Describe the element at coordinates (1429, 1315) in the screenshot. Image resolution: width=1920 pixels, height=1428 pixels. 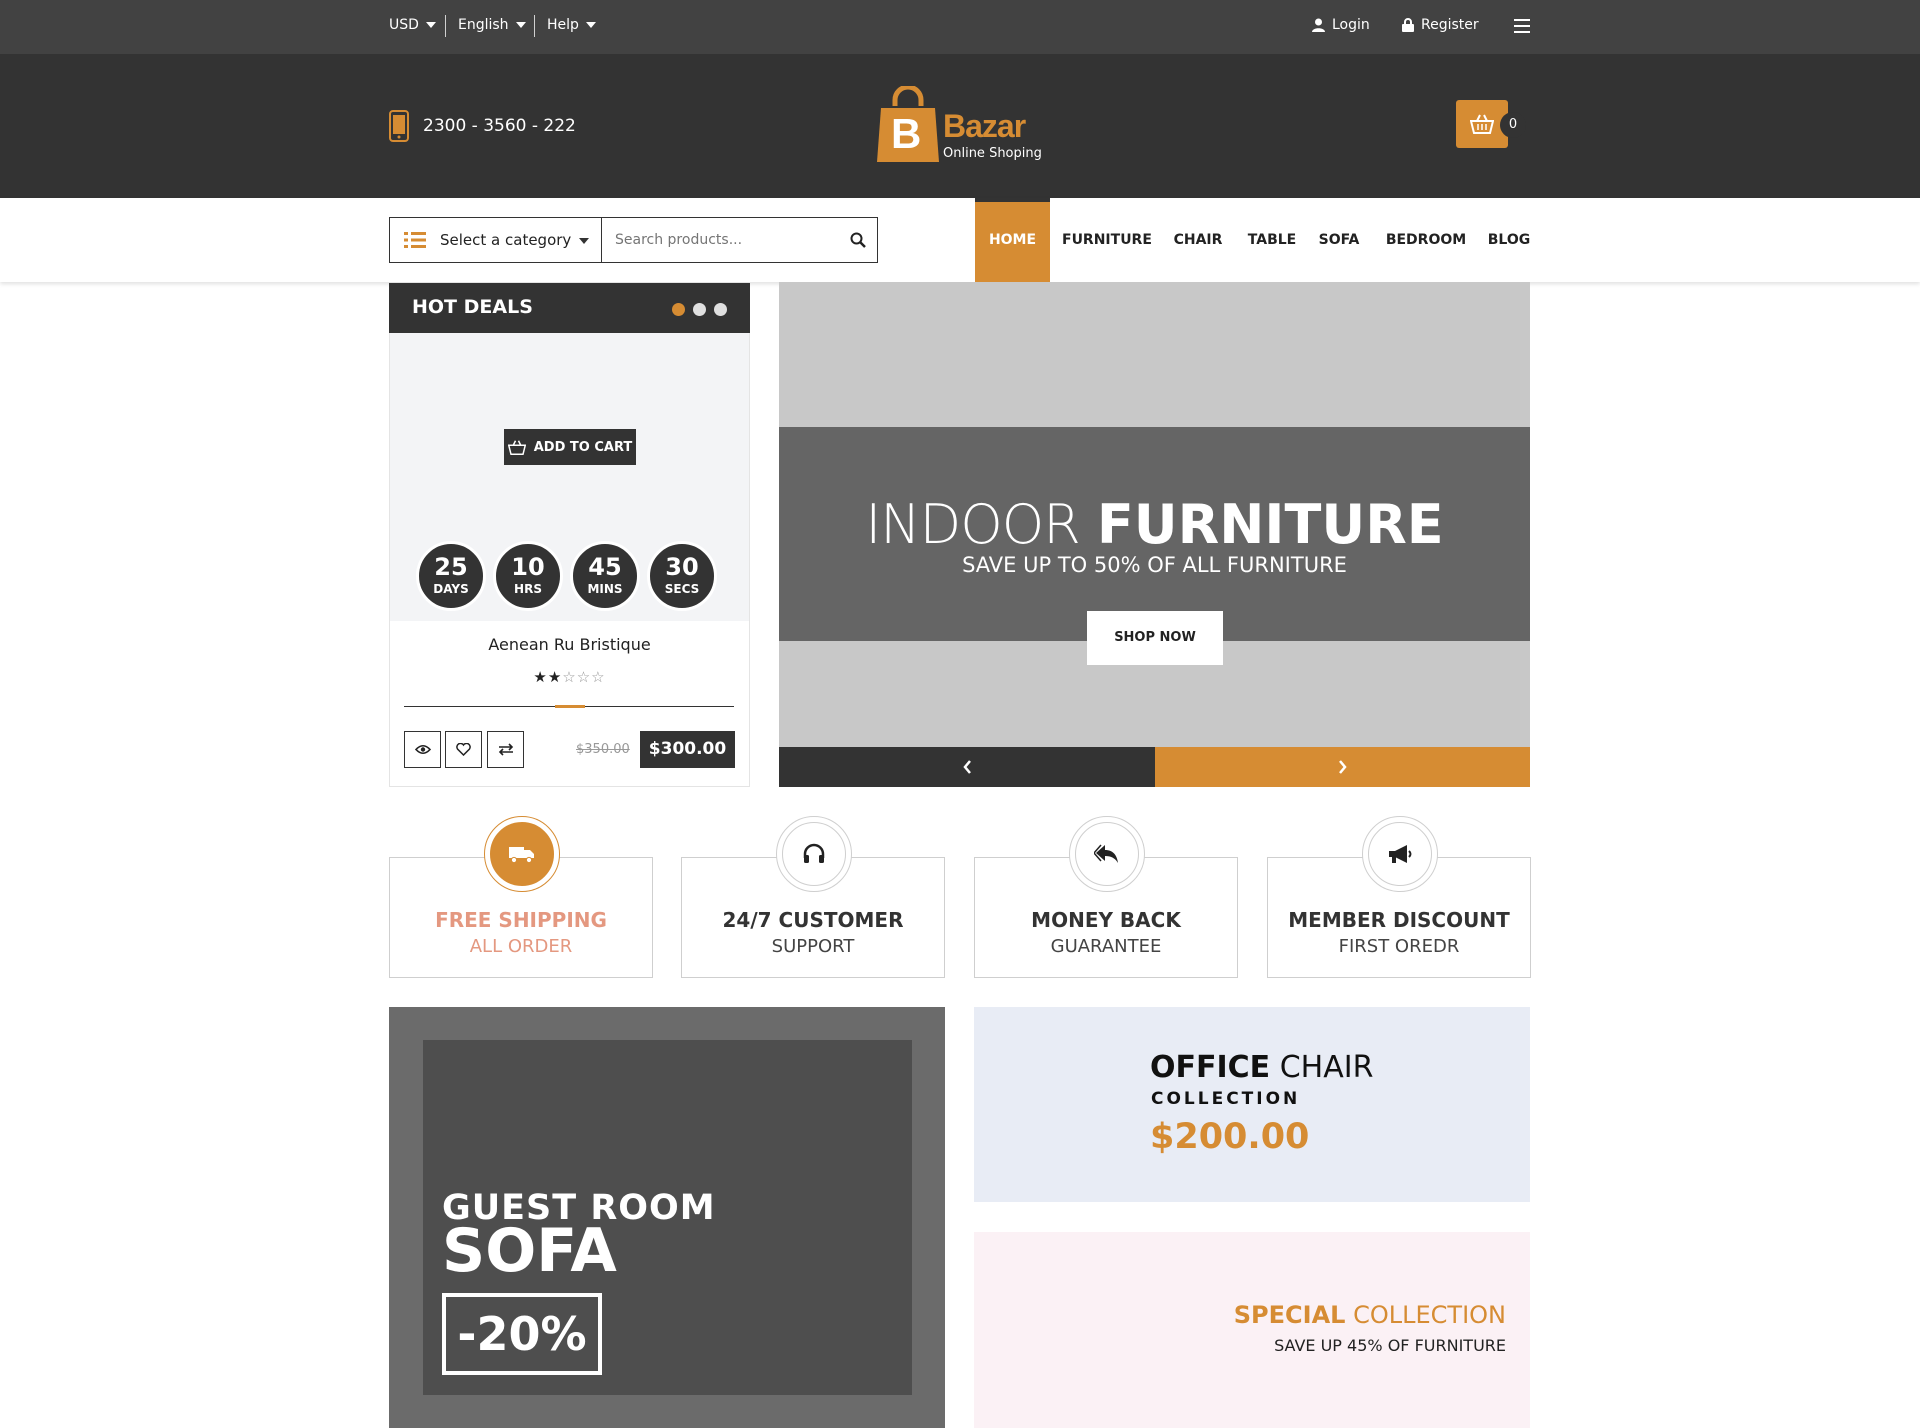
I see `banner-title-light: COLLECTION` at that location.